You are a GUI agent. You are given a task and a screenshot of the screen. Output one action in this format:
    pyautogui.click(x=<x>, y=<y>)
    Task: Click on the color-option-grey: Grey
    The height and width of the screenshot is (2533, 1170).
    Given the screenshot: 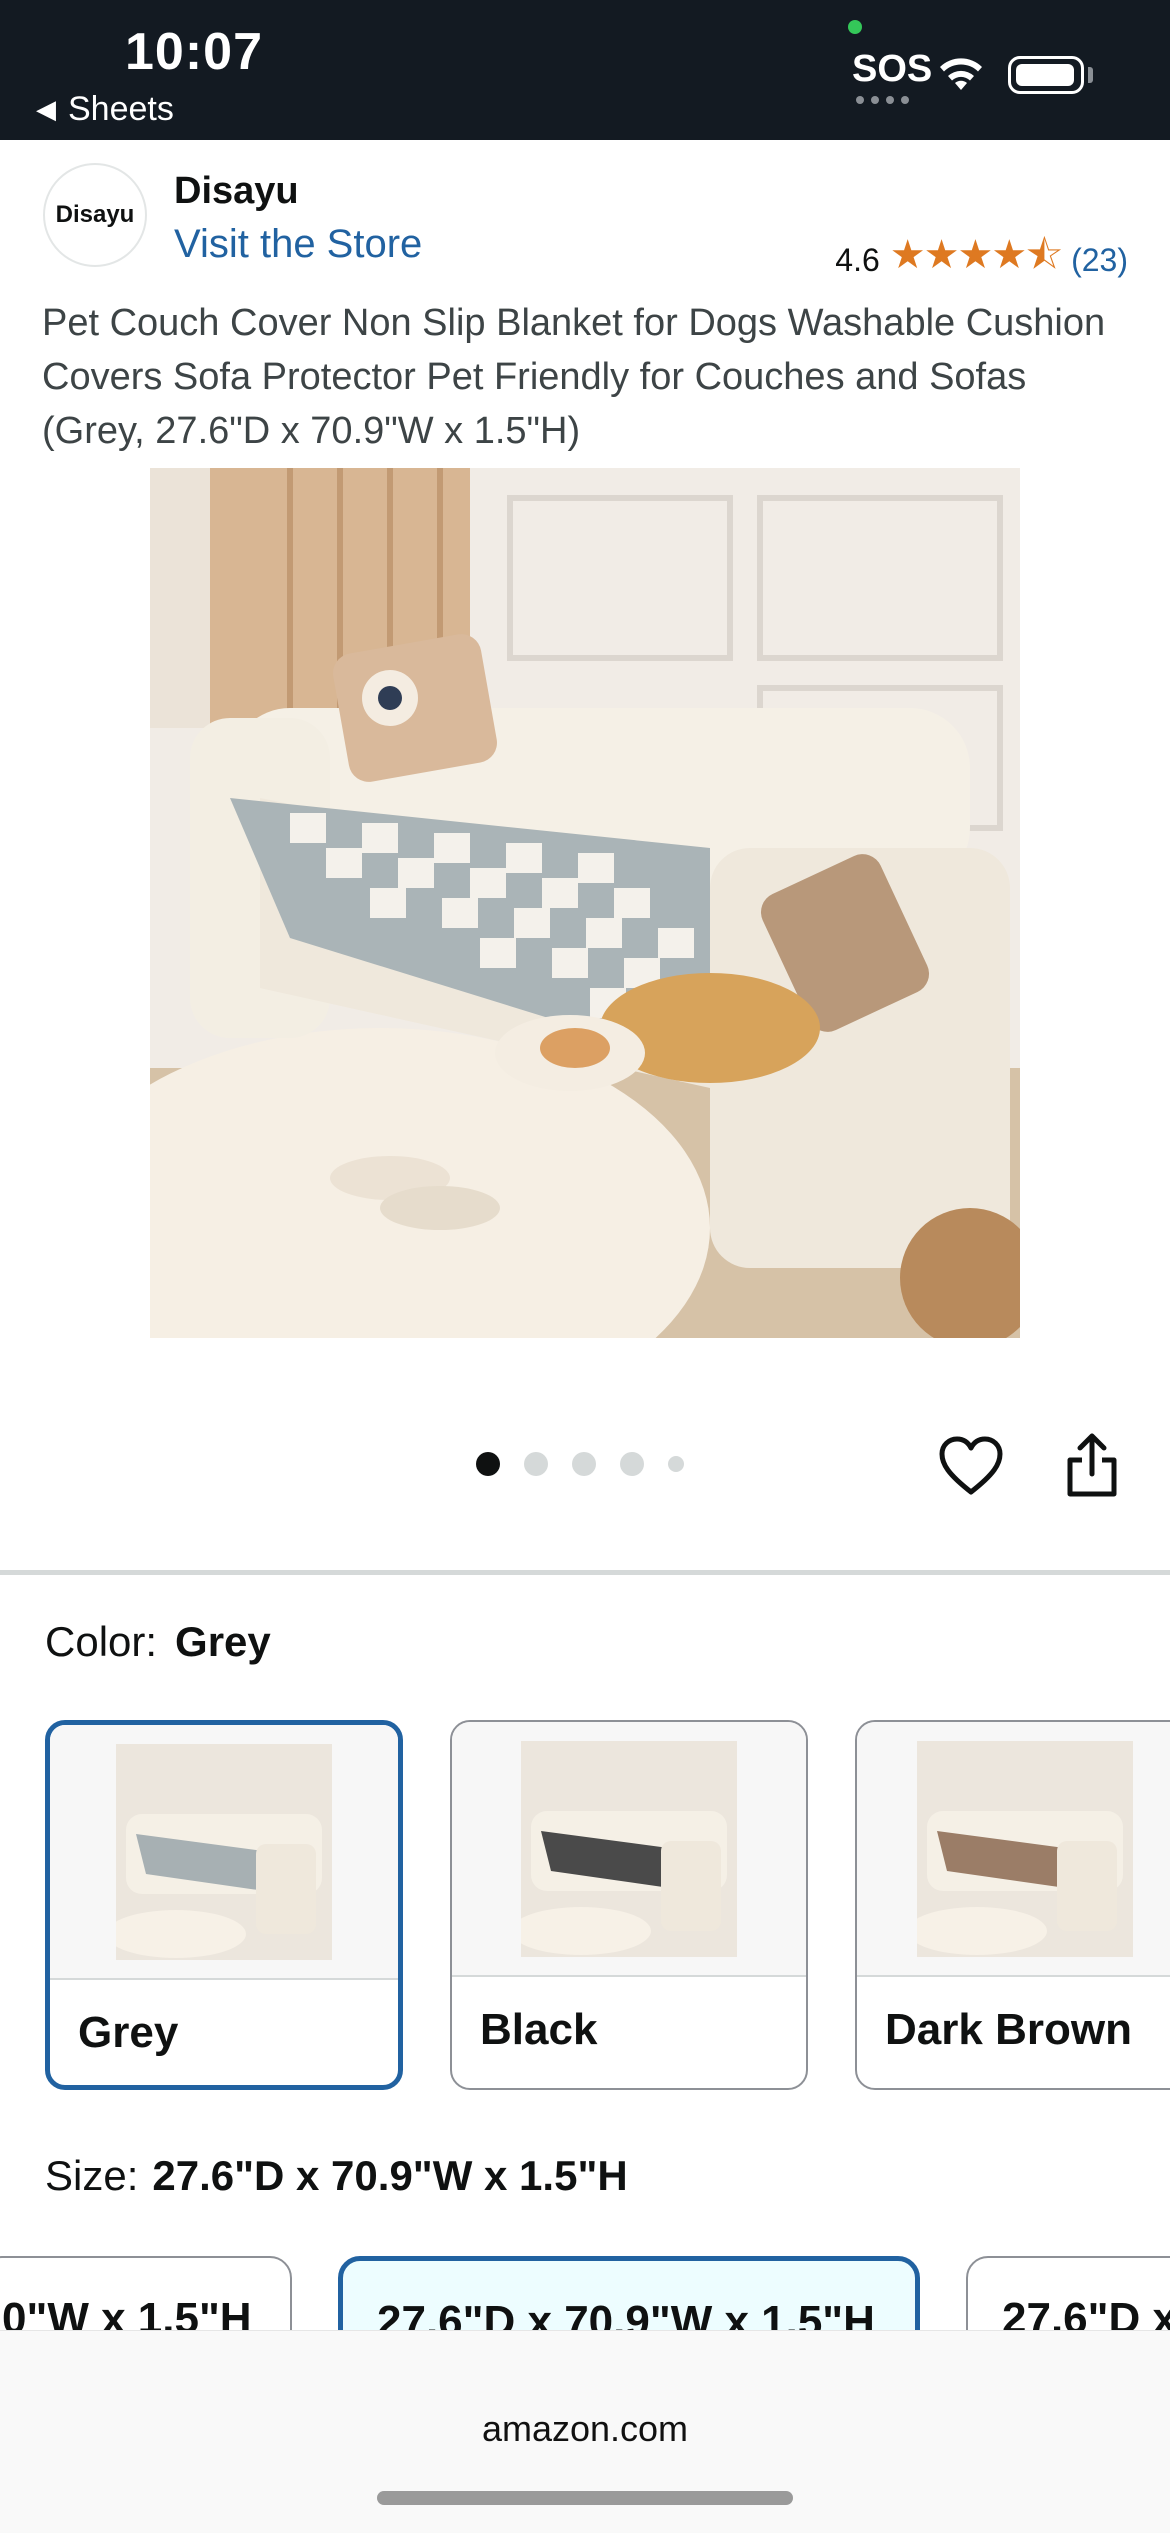 What is the action you would take?
    pyautogui.click(x=224, y=1905)
    